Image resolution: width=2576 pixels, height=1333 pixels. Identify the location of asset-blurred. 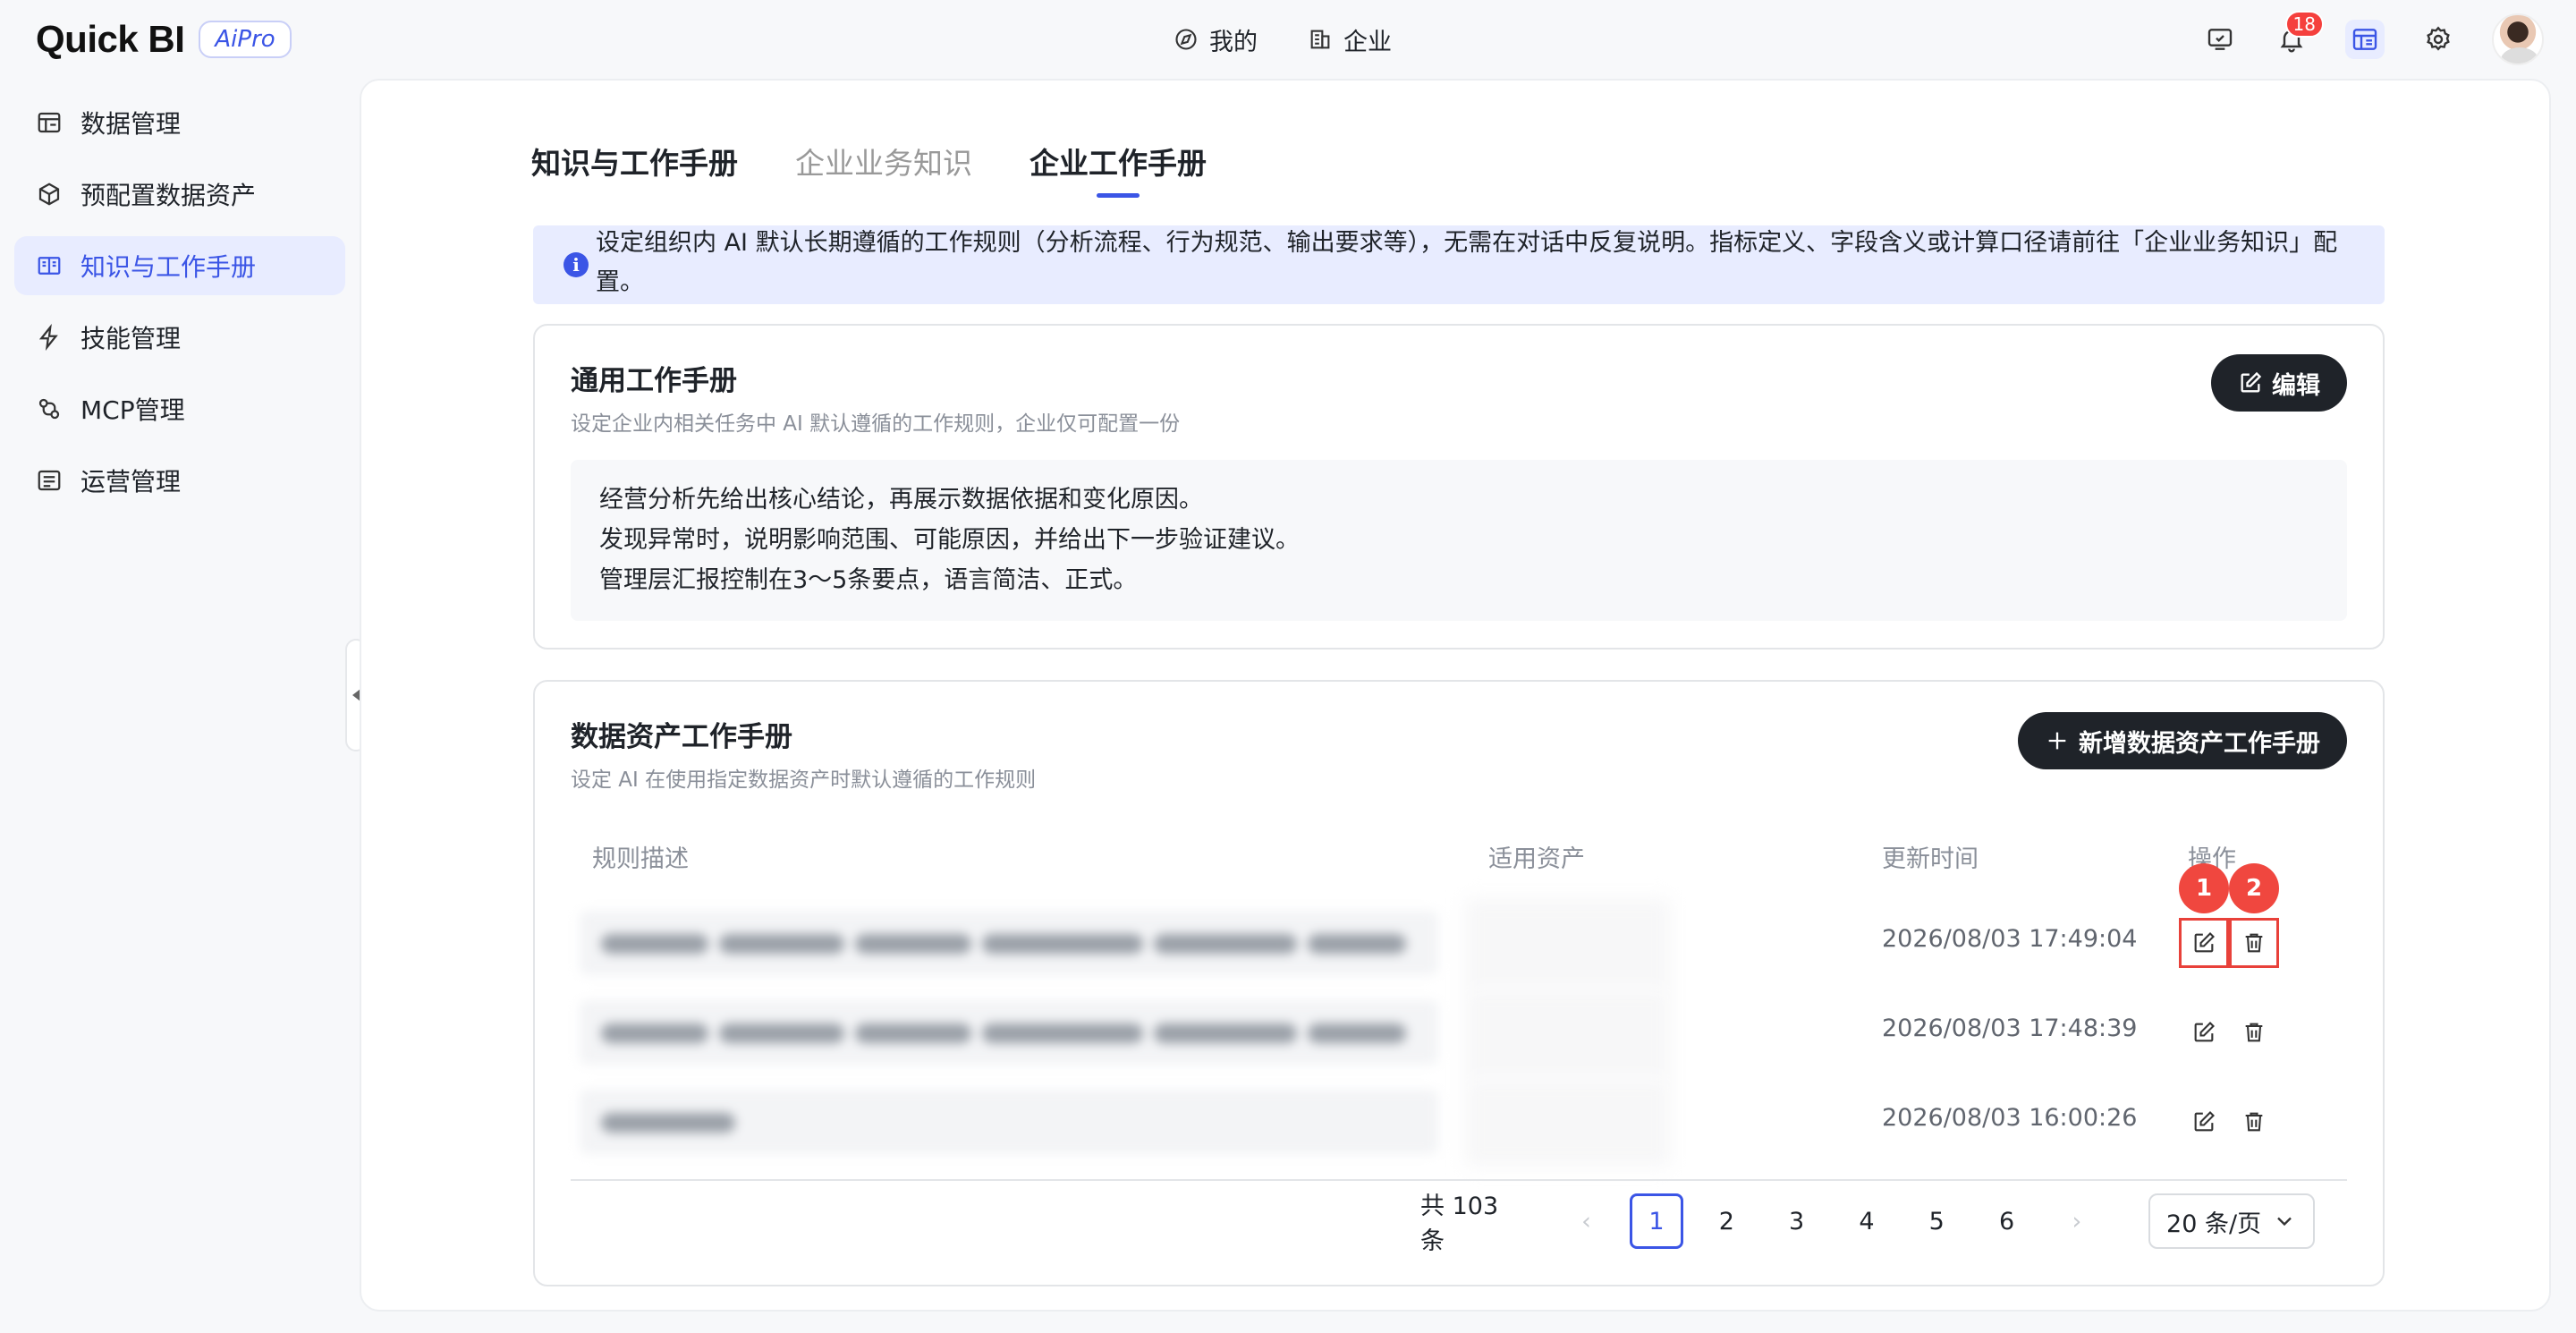
(1568, 943).